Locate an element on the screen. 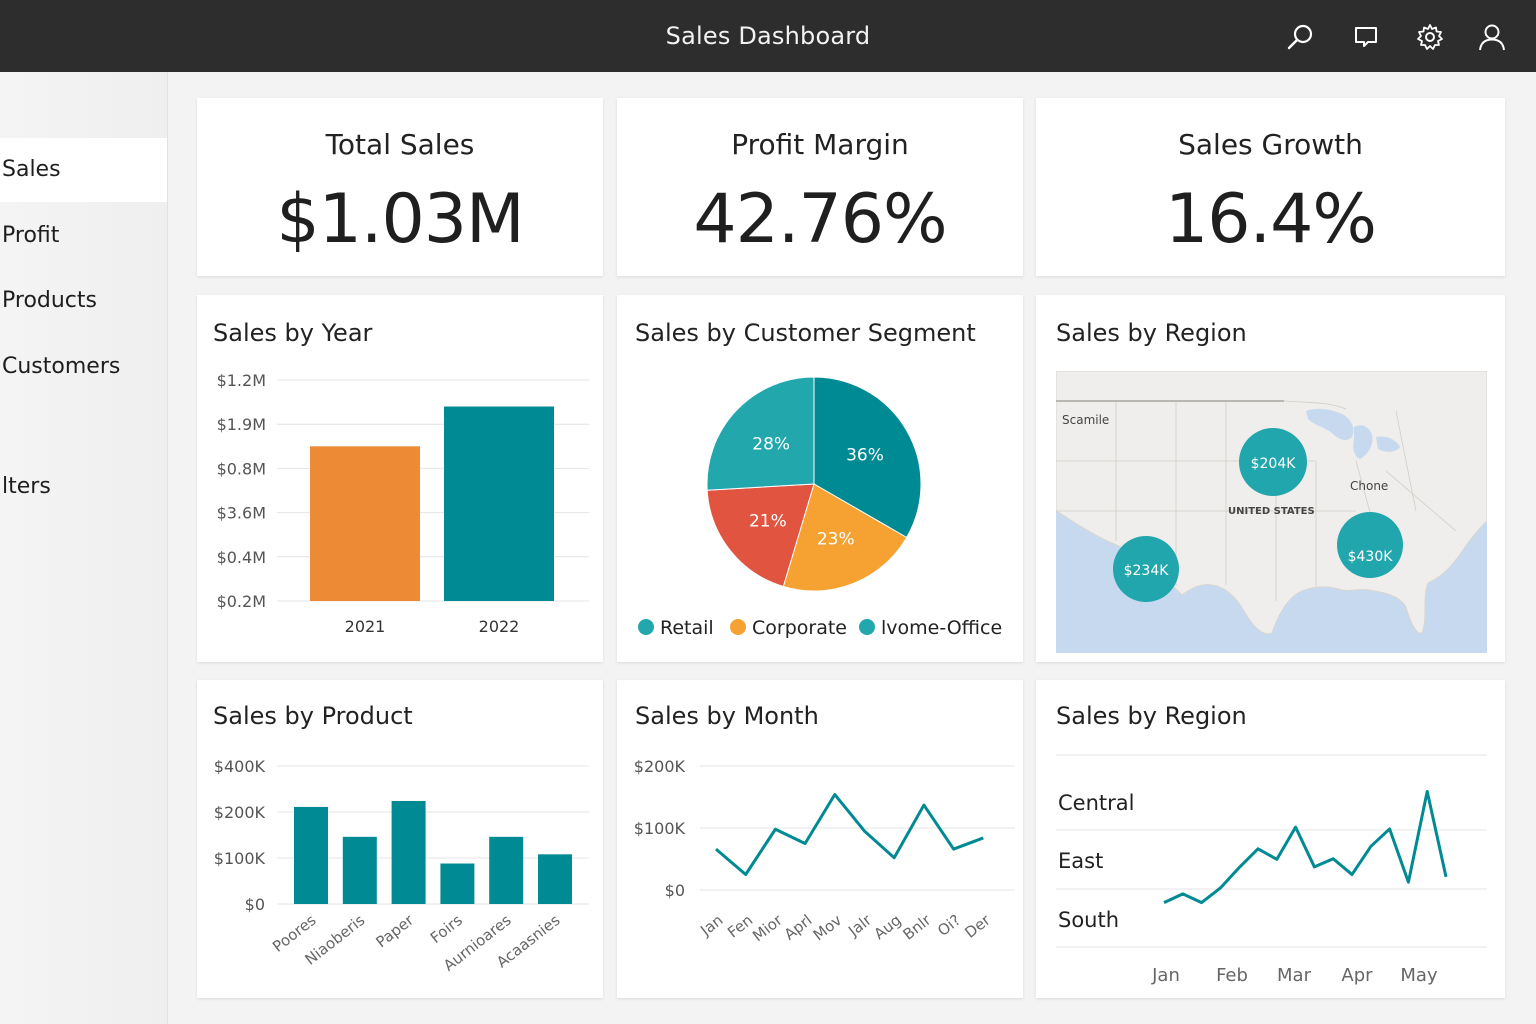 The height and width of the screenshot is (1024, 1536). kpi-card-sales-growth: Sales Growth 16.4% is located at coordinates (1270, 187).